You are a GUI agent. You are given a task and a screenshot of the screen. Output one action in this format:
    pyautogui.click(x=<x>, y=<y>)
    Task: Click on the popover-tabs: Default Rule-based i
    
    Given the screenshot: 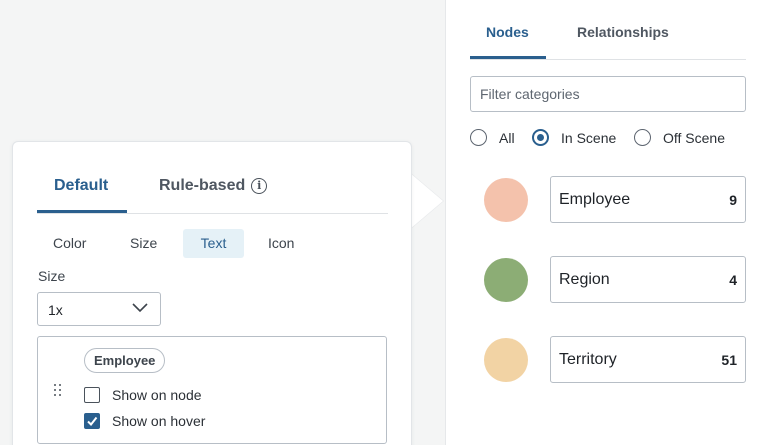 What is the action you would take?
    pyautogui.click(x=212, y=178)
    